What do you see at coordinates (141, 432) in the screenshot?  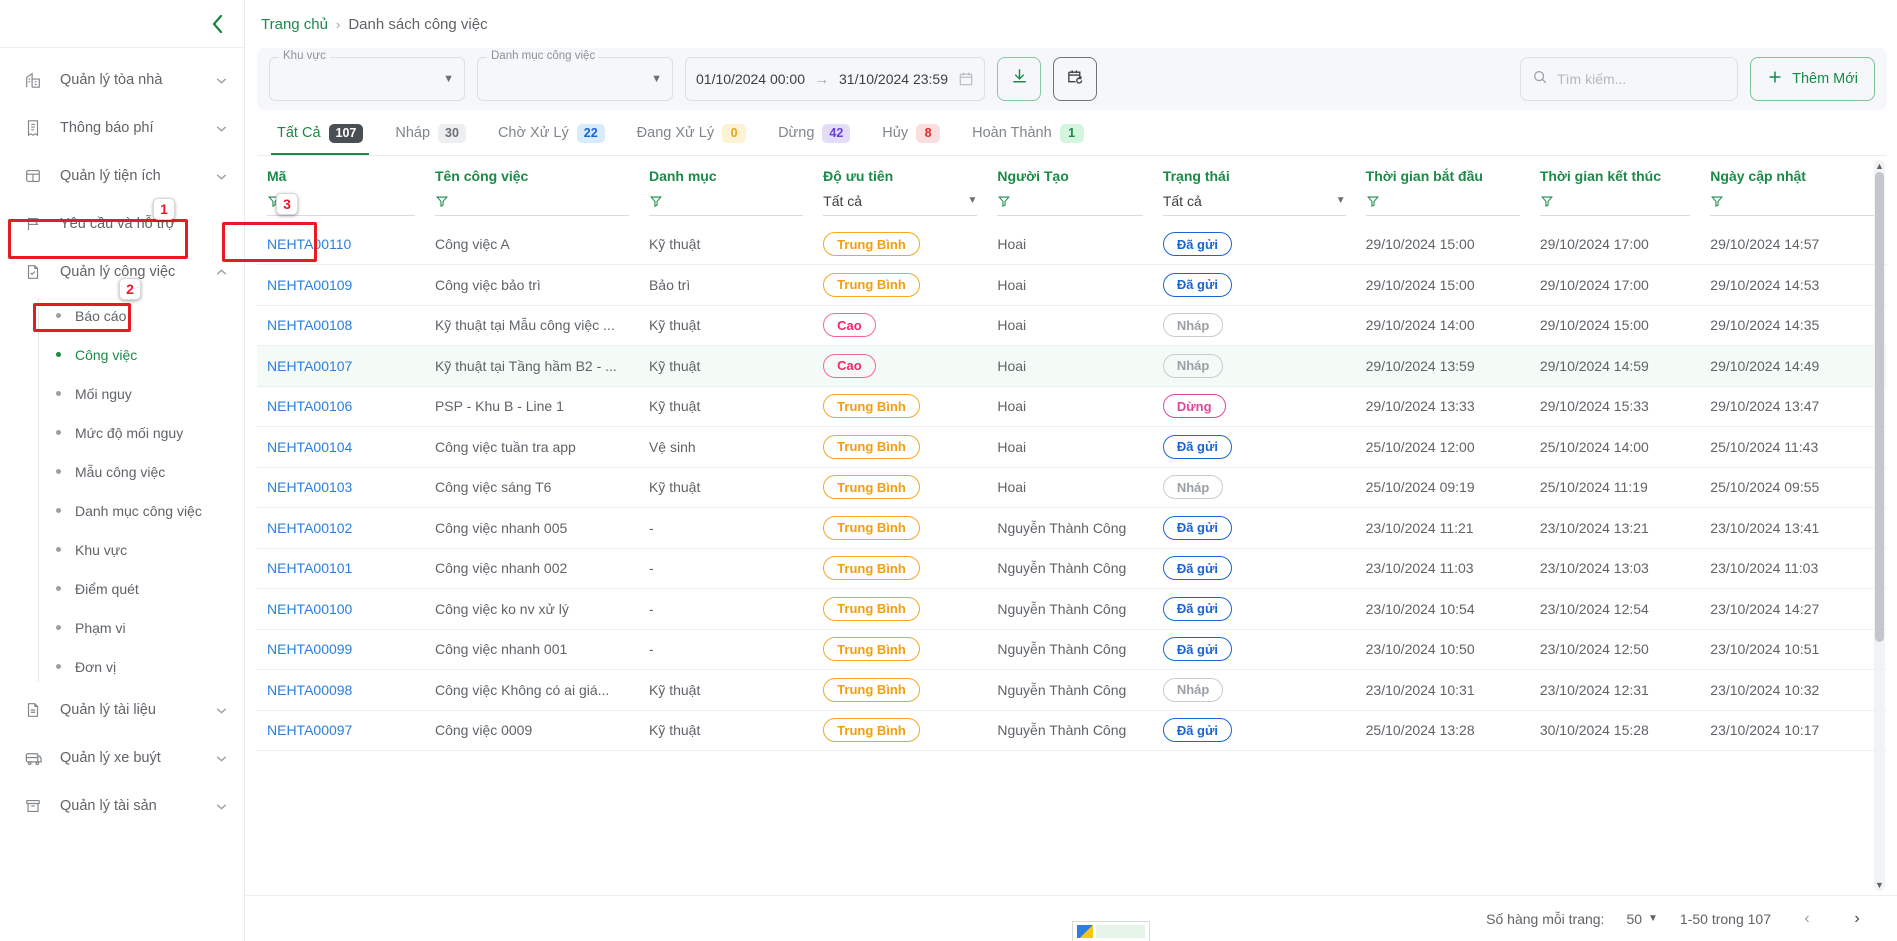 I see `sidebar-item-muc-do-moi-nguy: Mức độ mối nguy` at bounding box center [141, 432].